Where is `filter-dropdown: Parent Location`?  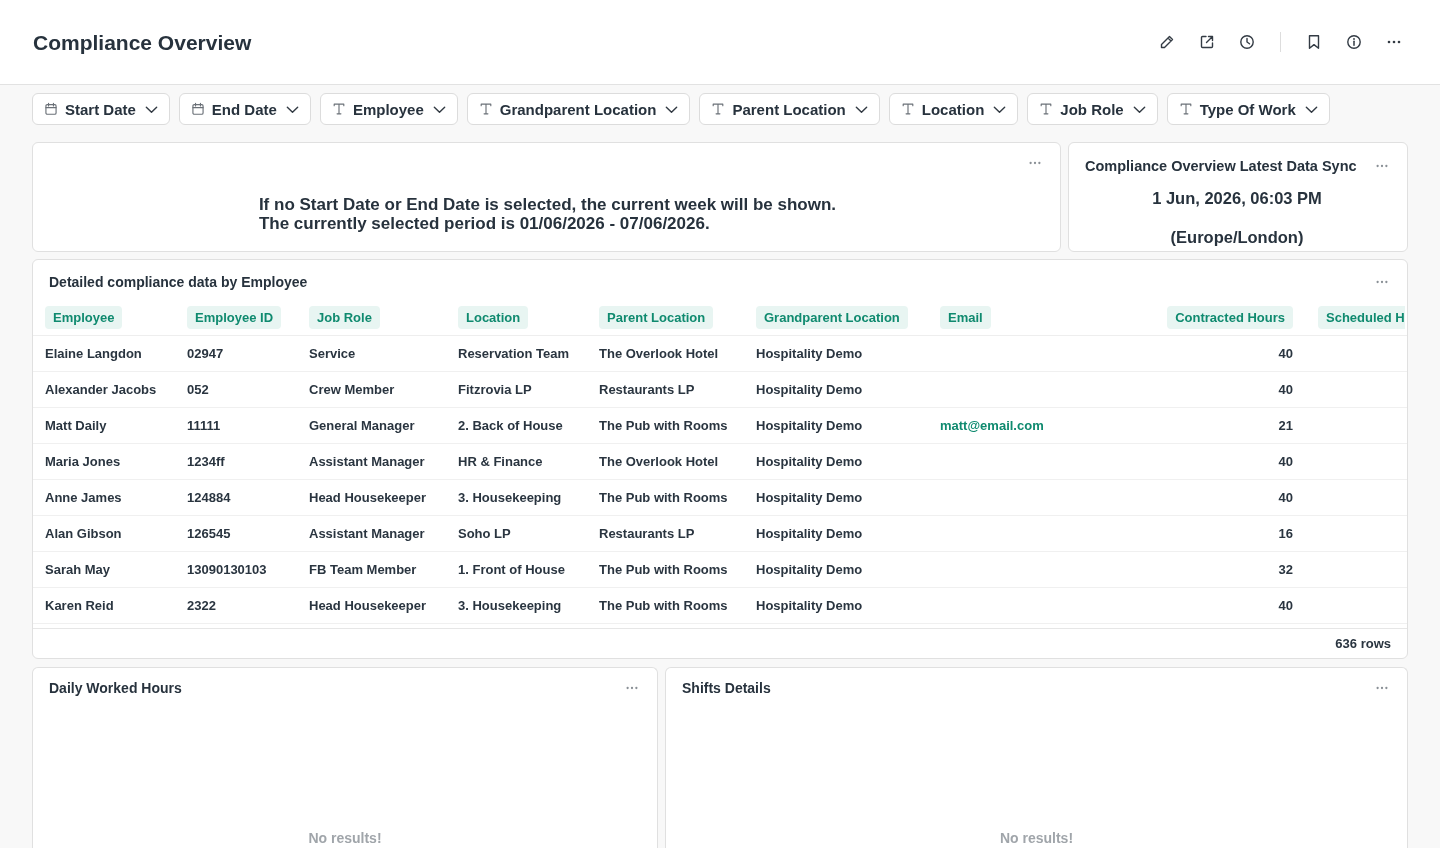
filter-dropdown: Parent Location is located at coordinates (789, 109).